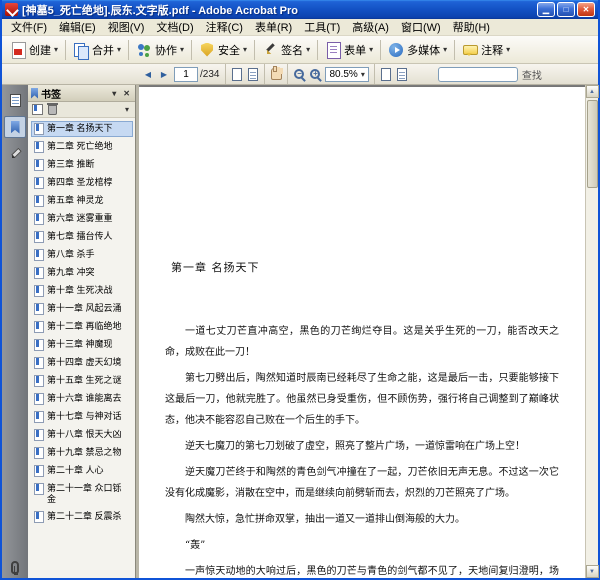  Describe the element at coordinates (299, 74) in the screenshot. I see `zoom-out-button: −` at that location.